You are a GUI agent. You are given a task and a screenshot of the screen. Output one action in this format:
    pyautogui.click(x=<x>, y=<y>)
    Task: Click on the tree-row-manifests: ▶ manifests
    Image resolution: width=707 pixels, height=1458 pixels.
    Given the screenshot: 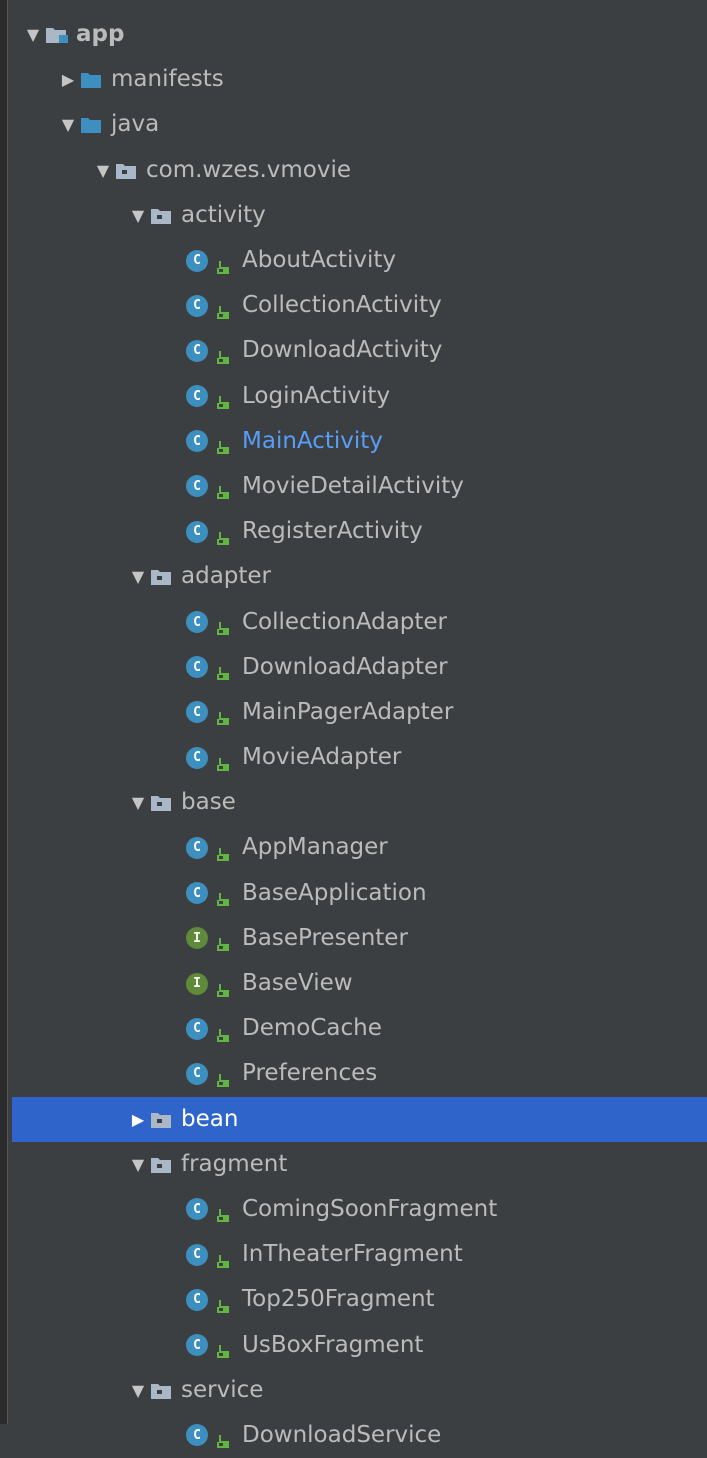 What is the action you would take?
    pyautogui.click(x=359, y=79)
    